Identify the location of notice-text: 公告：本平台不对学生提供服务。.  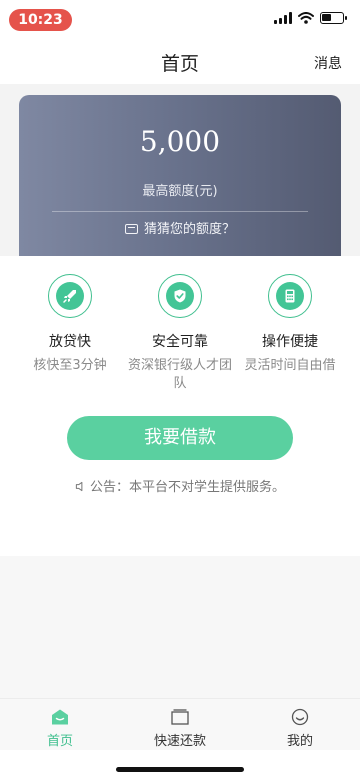
(187, 487).